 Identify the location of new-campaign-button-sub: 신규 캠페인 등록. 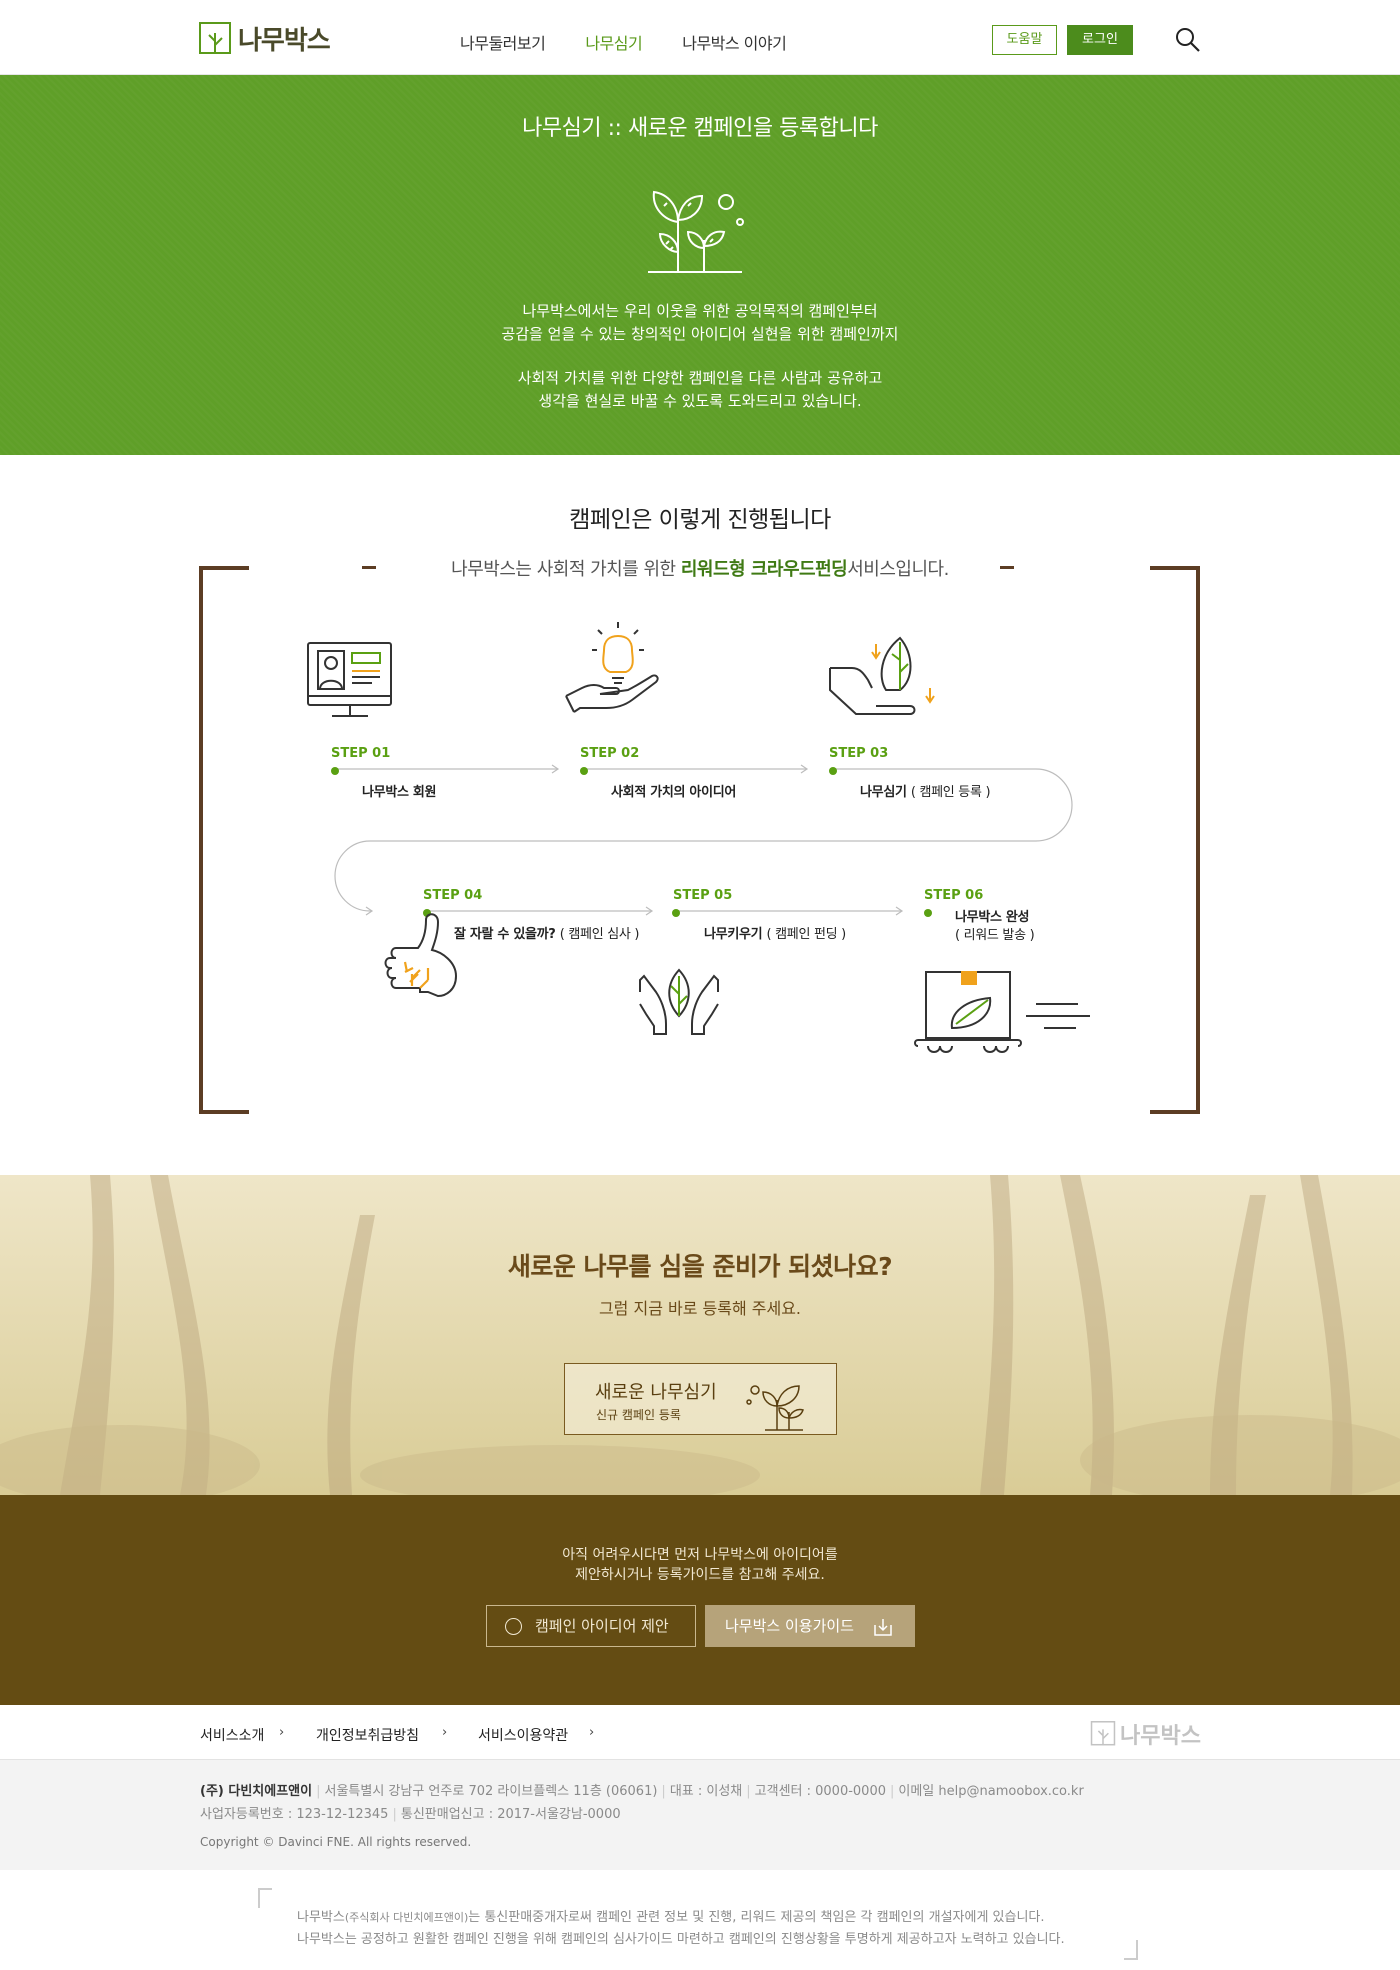
(638, 1415).